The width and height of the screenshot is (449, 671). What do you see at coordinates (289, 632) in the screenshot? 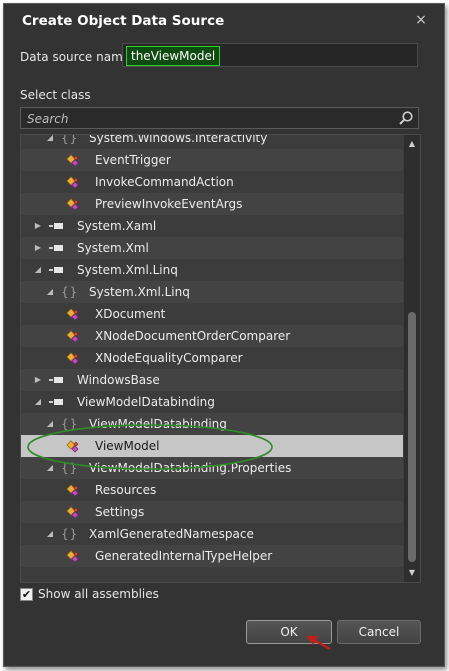
I see `ok-button: OK` at bounding box center [289, 632].